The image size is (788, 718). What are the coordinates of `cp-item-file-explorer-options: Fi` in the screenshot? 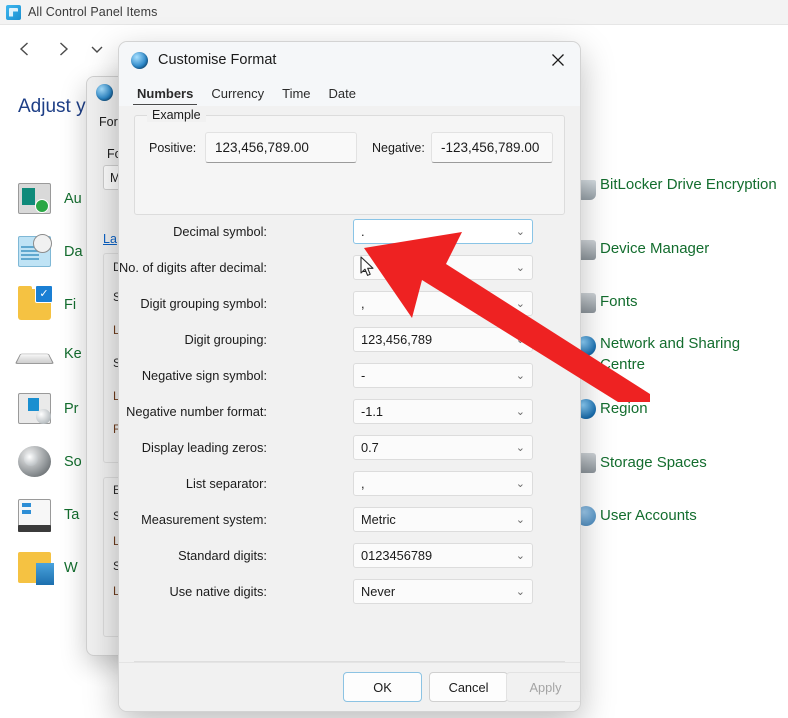 It's located at (47, 302).